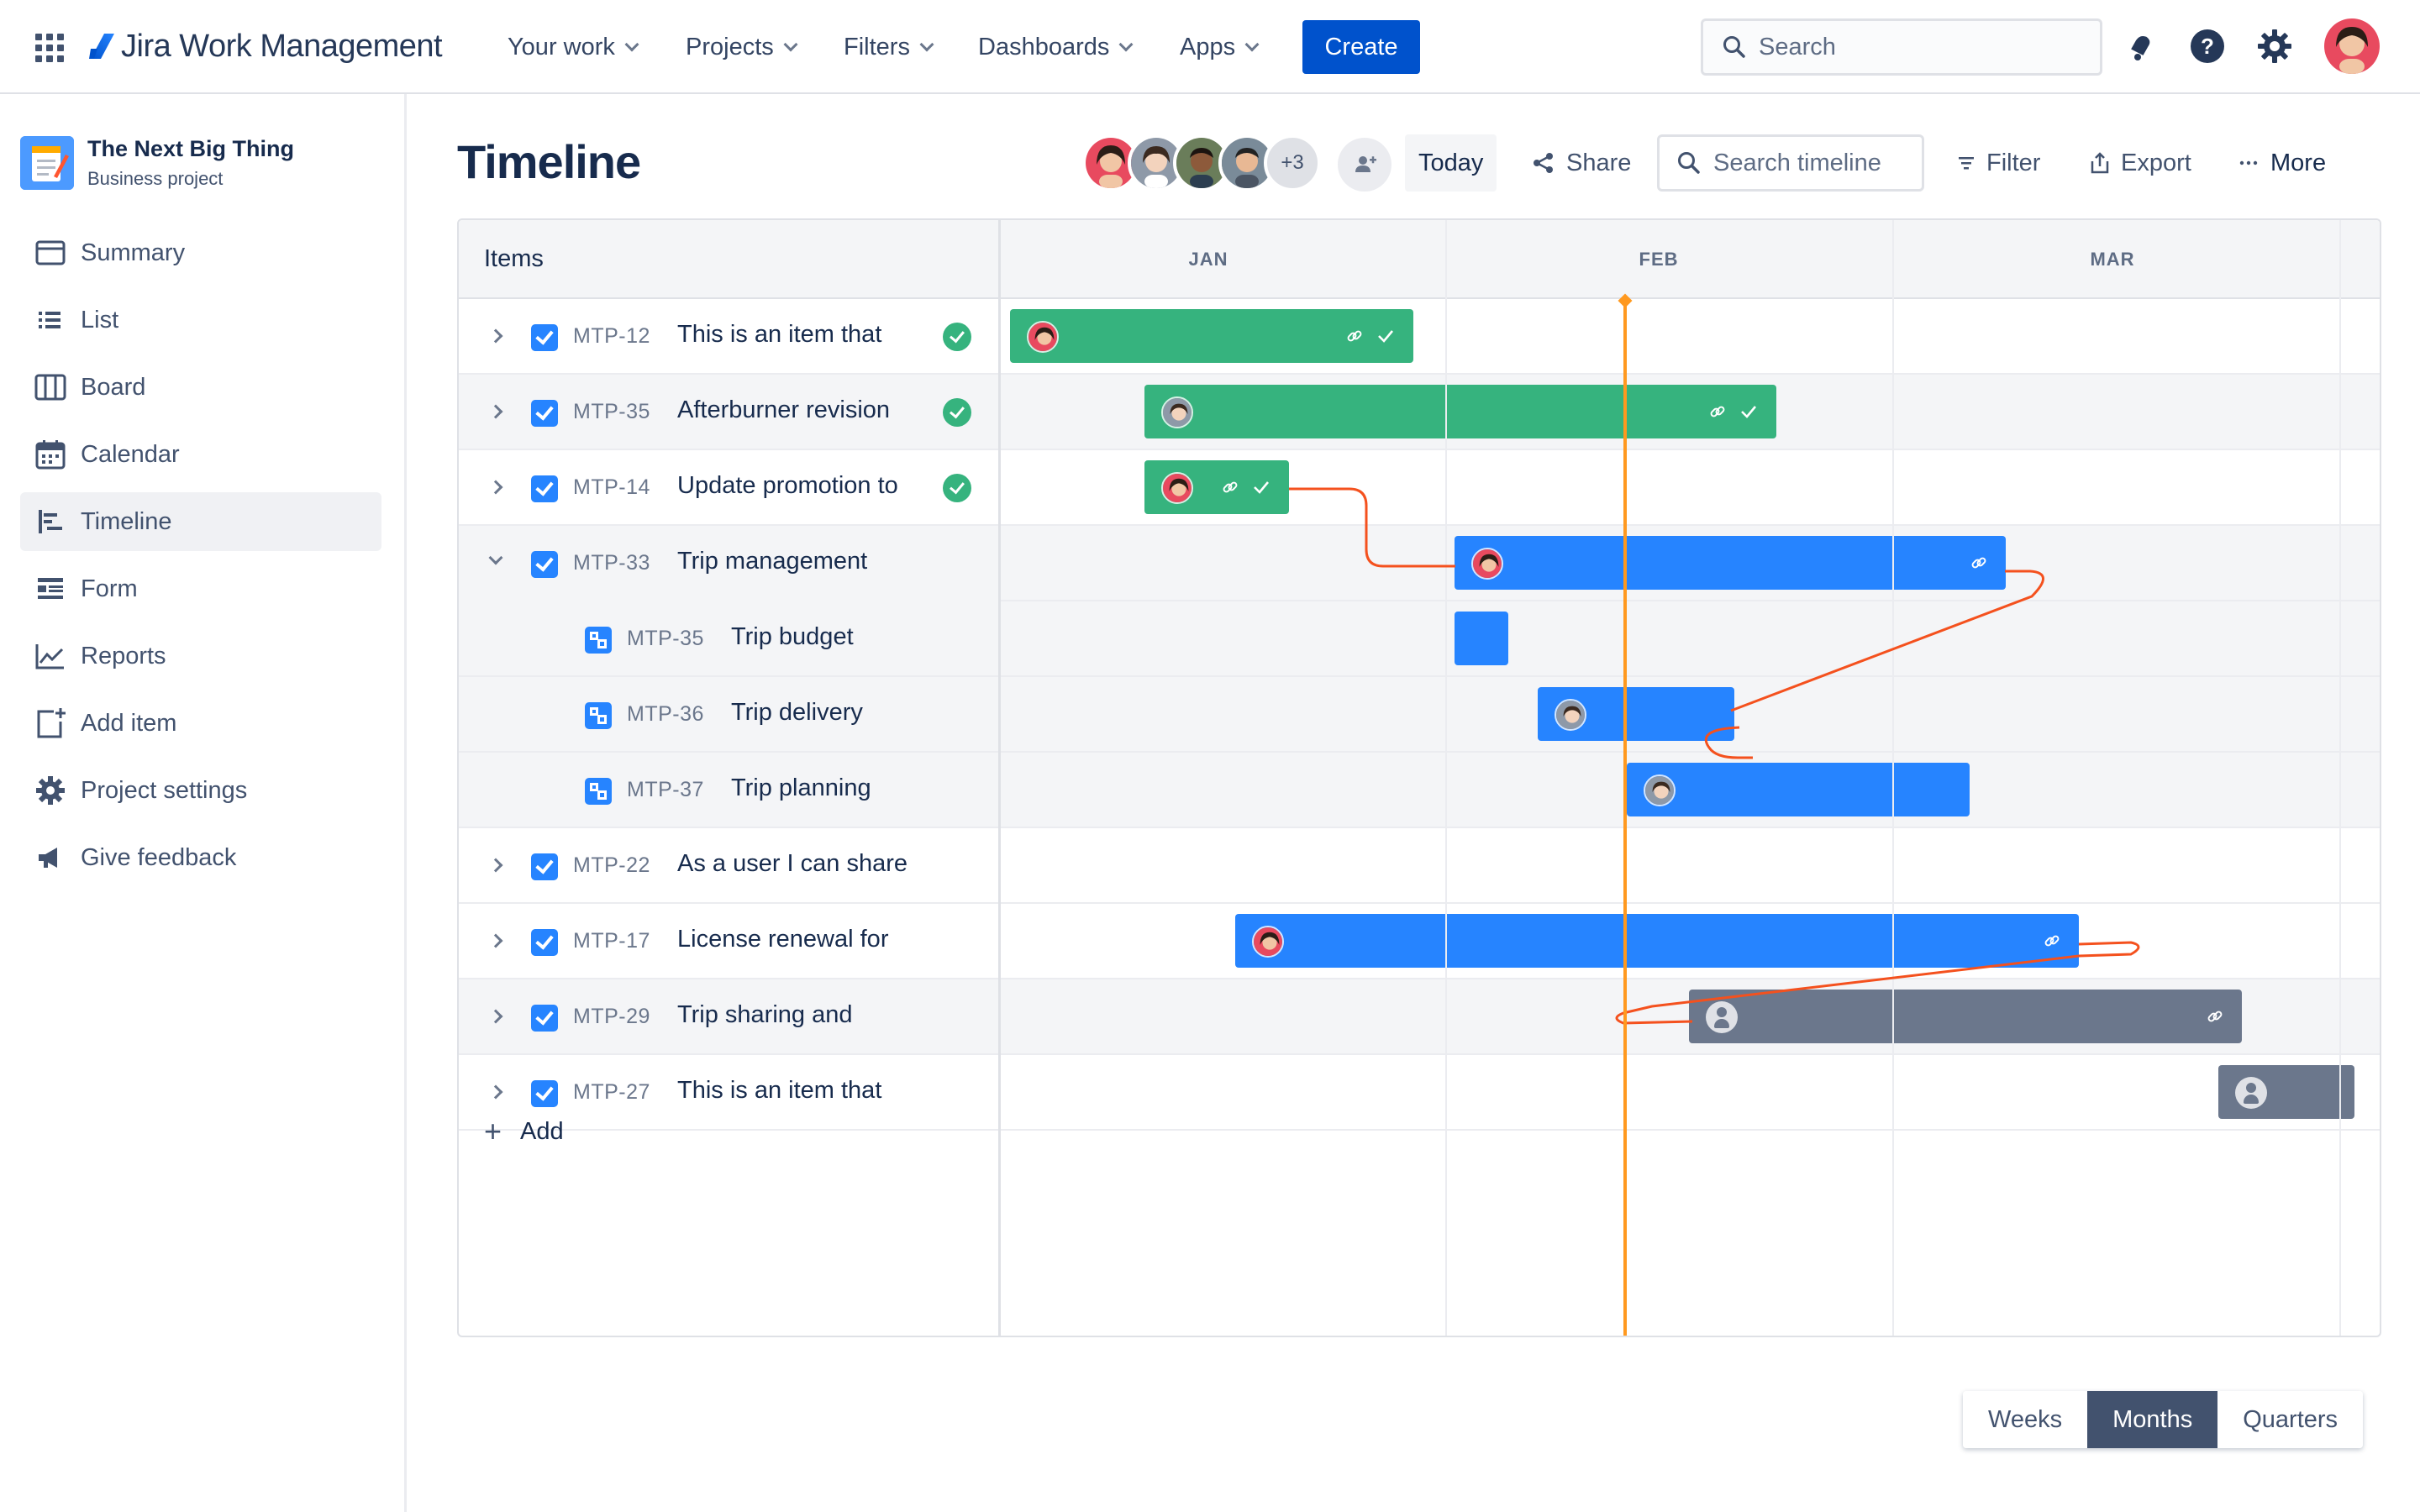 The image size is (2420, 1512). Describe the element at coordinates (165, 790) in the screenshot. I see `sidebar-item-label: Project settings` at that location.